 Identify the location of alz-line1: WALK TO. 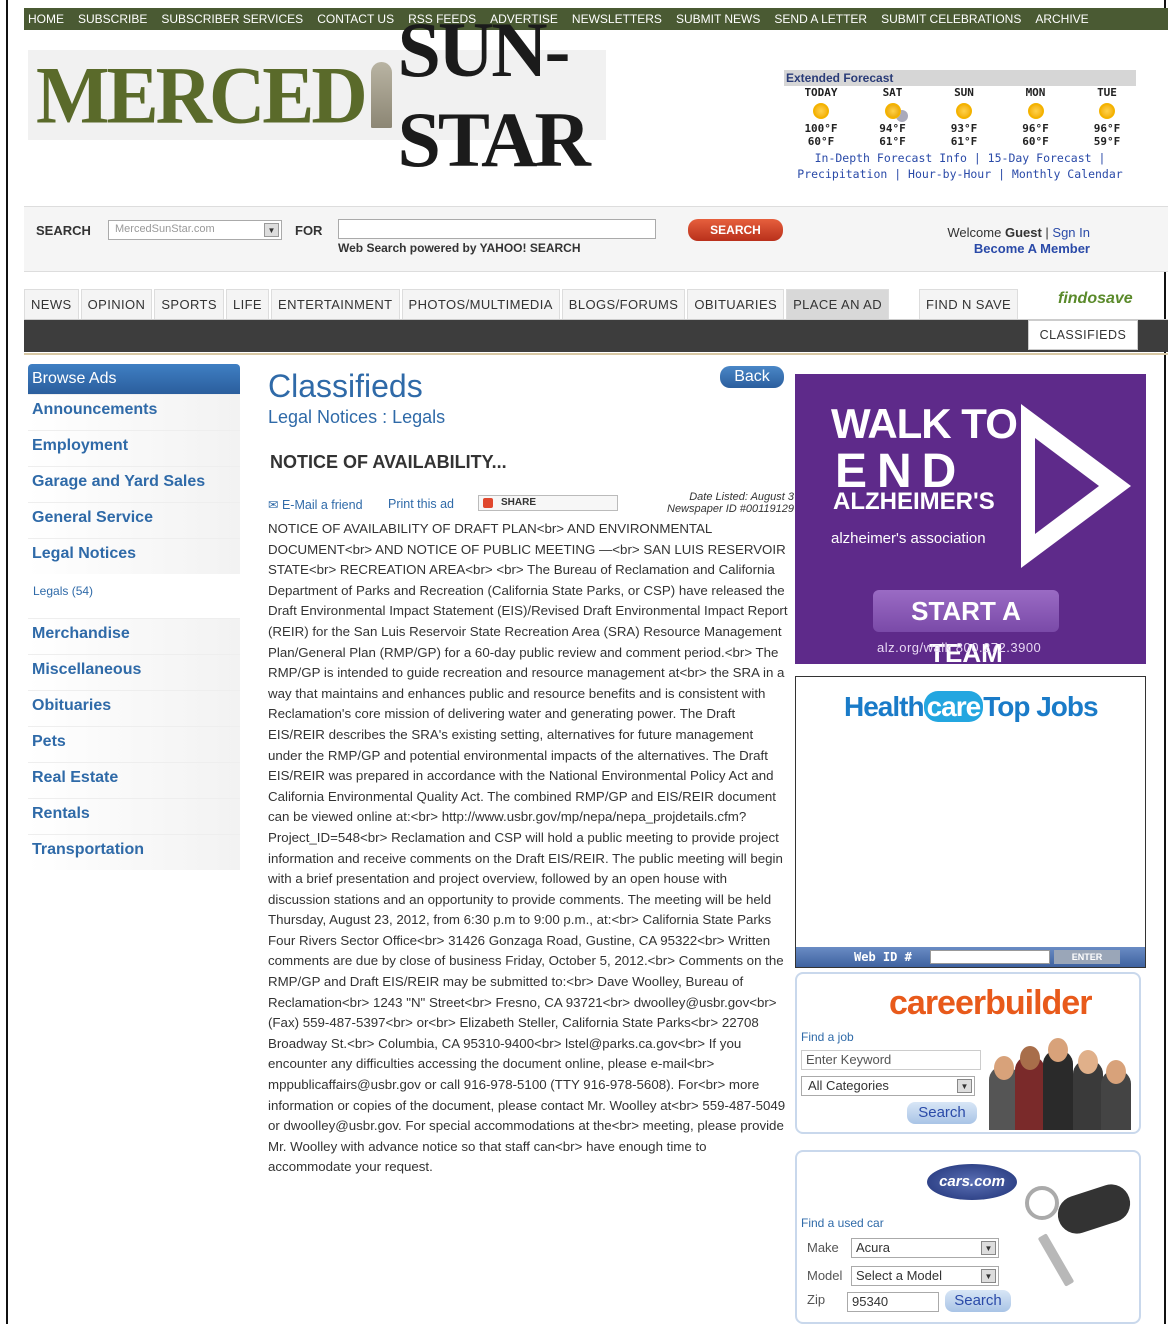
(924, 423).